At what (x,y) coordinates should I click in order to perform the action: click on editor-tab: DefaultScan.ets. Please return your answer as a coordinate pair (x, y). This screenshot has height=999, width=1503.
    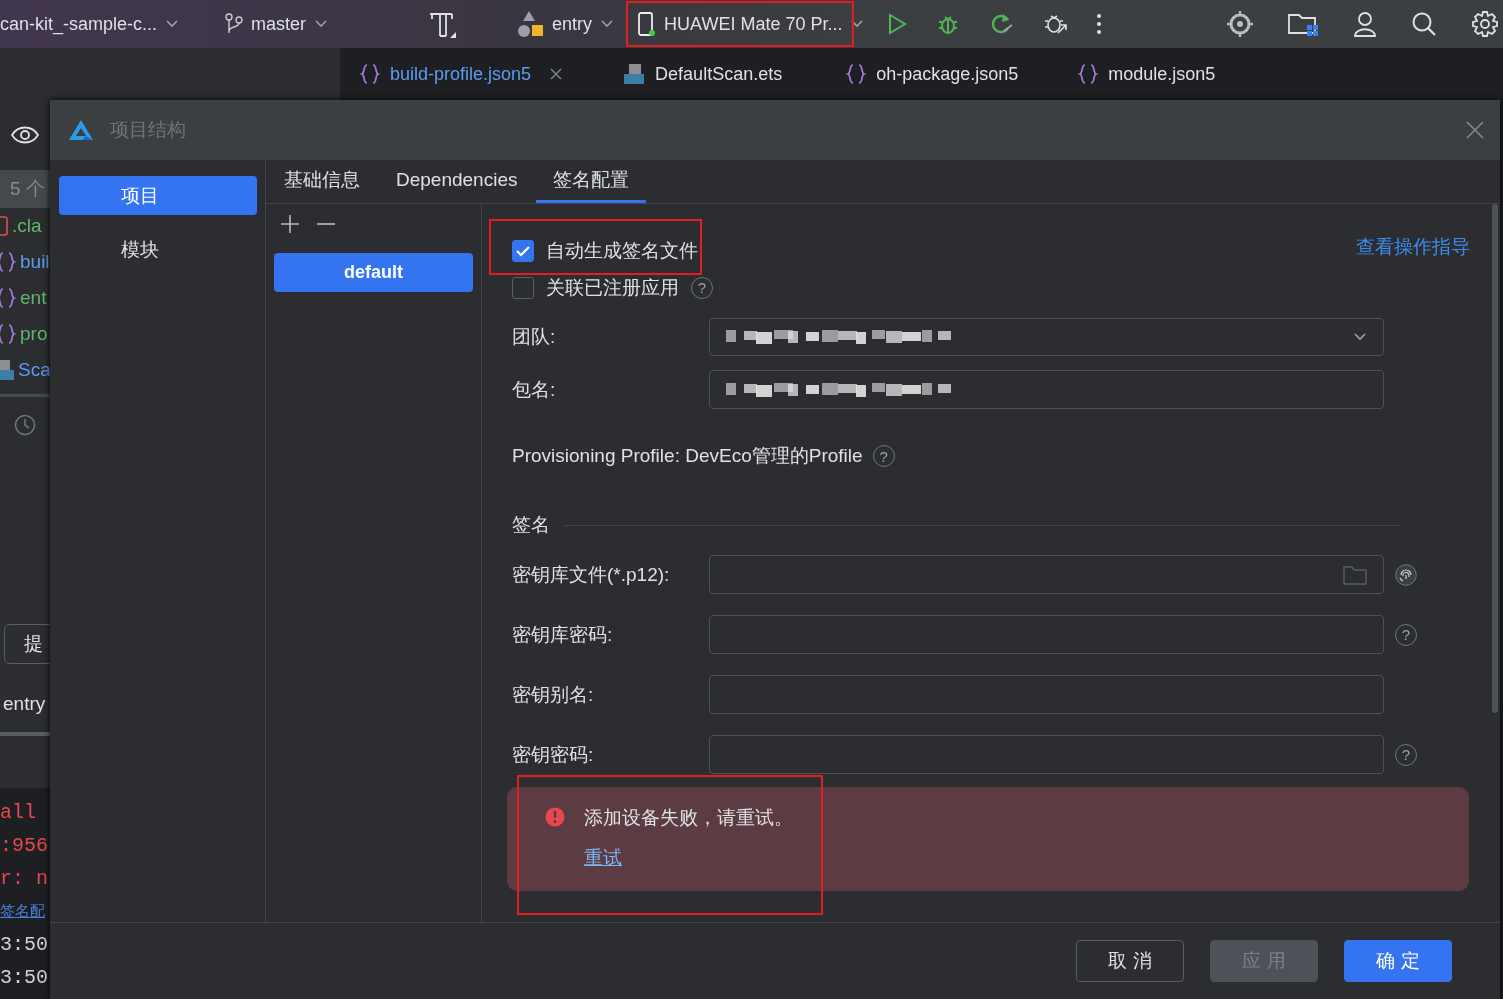
    Looking at the image, I should click on (703, 74).